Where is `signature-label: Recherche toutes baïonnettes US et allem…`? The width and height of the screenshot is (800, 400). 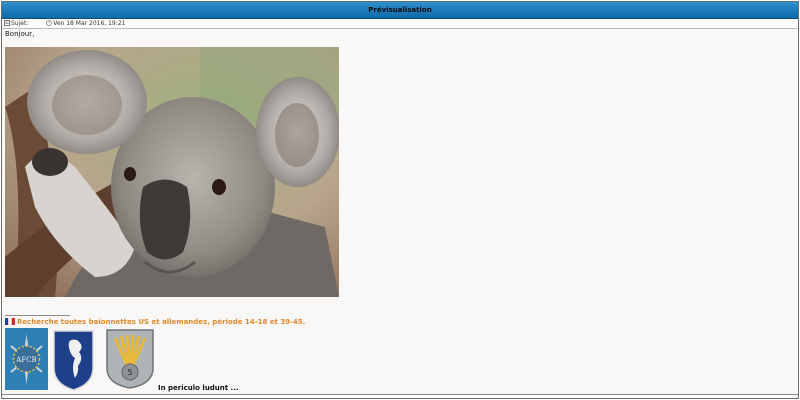
signature-label: Recherche toutes baïonnettes US et allem… is located at coordinates (161, 322).